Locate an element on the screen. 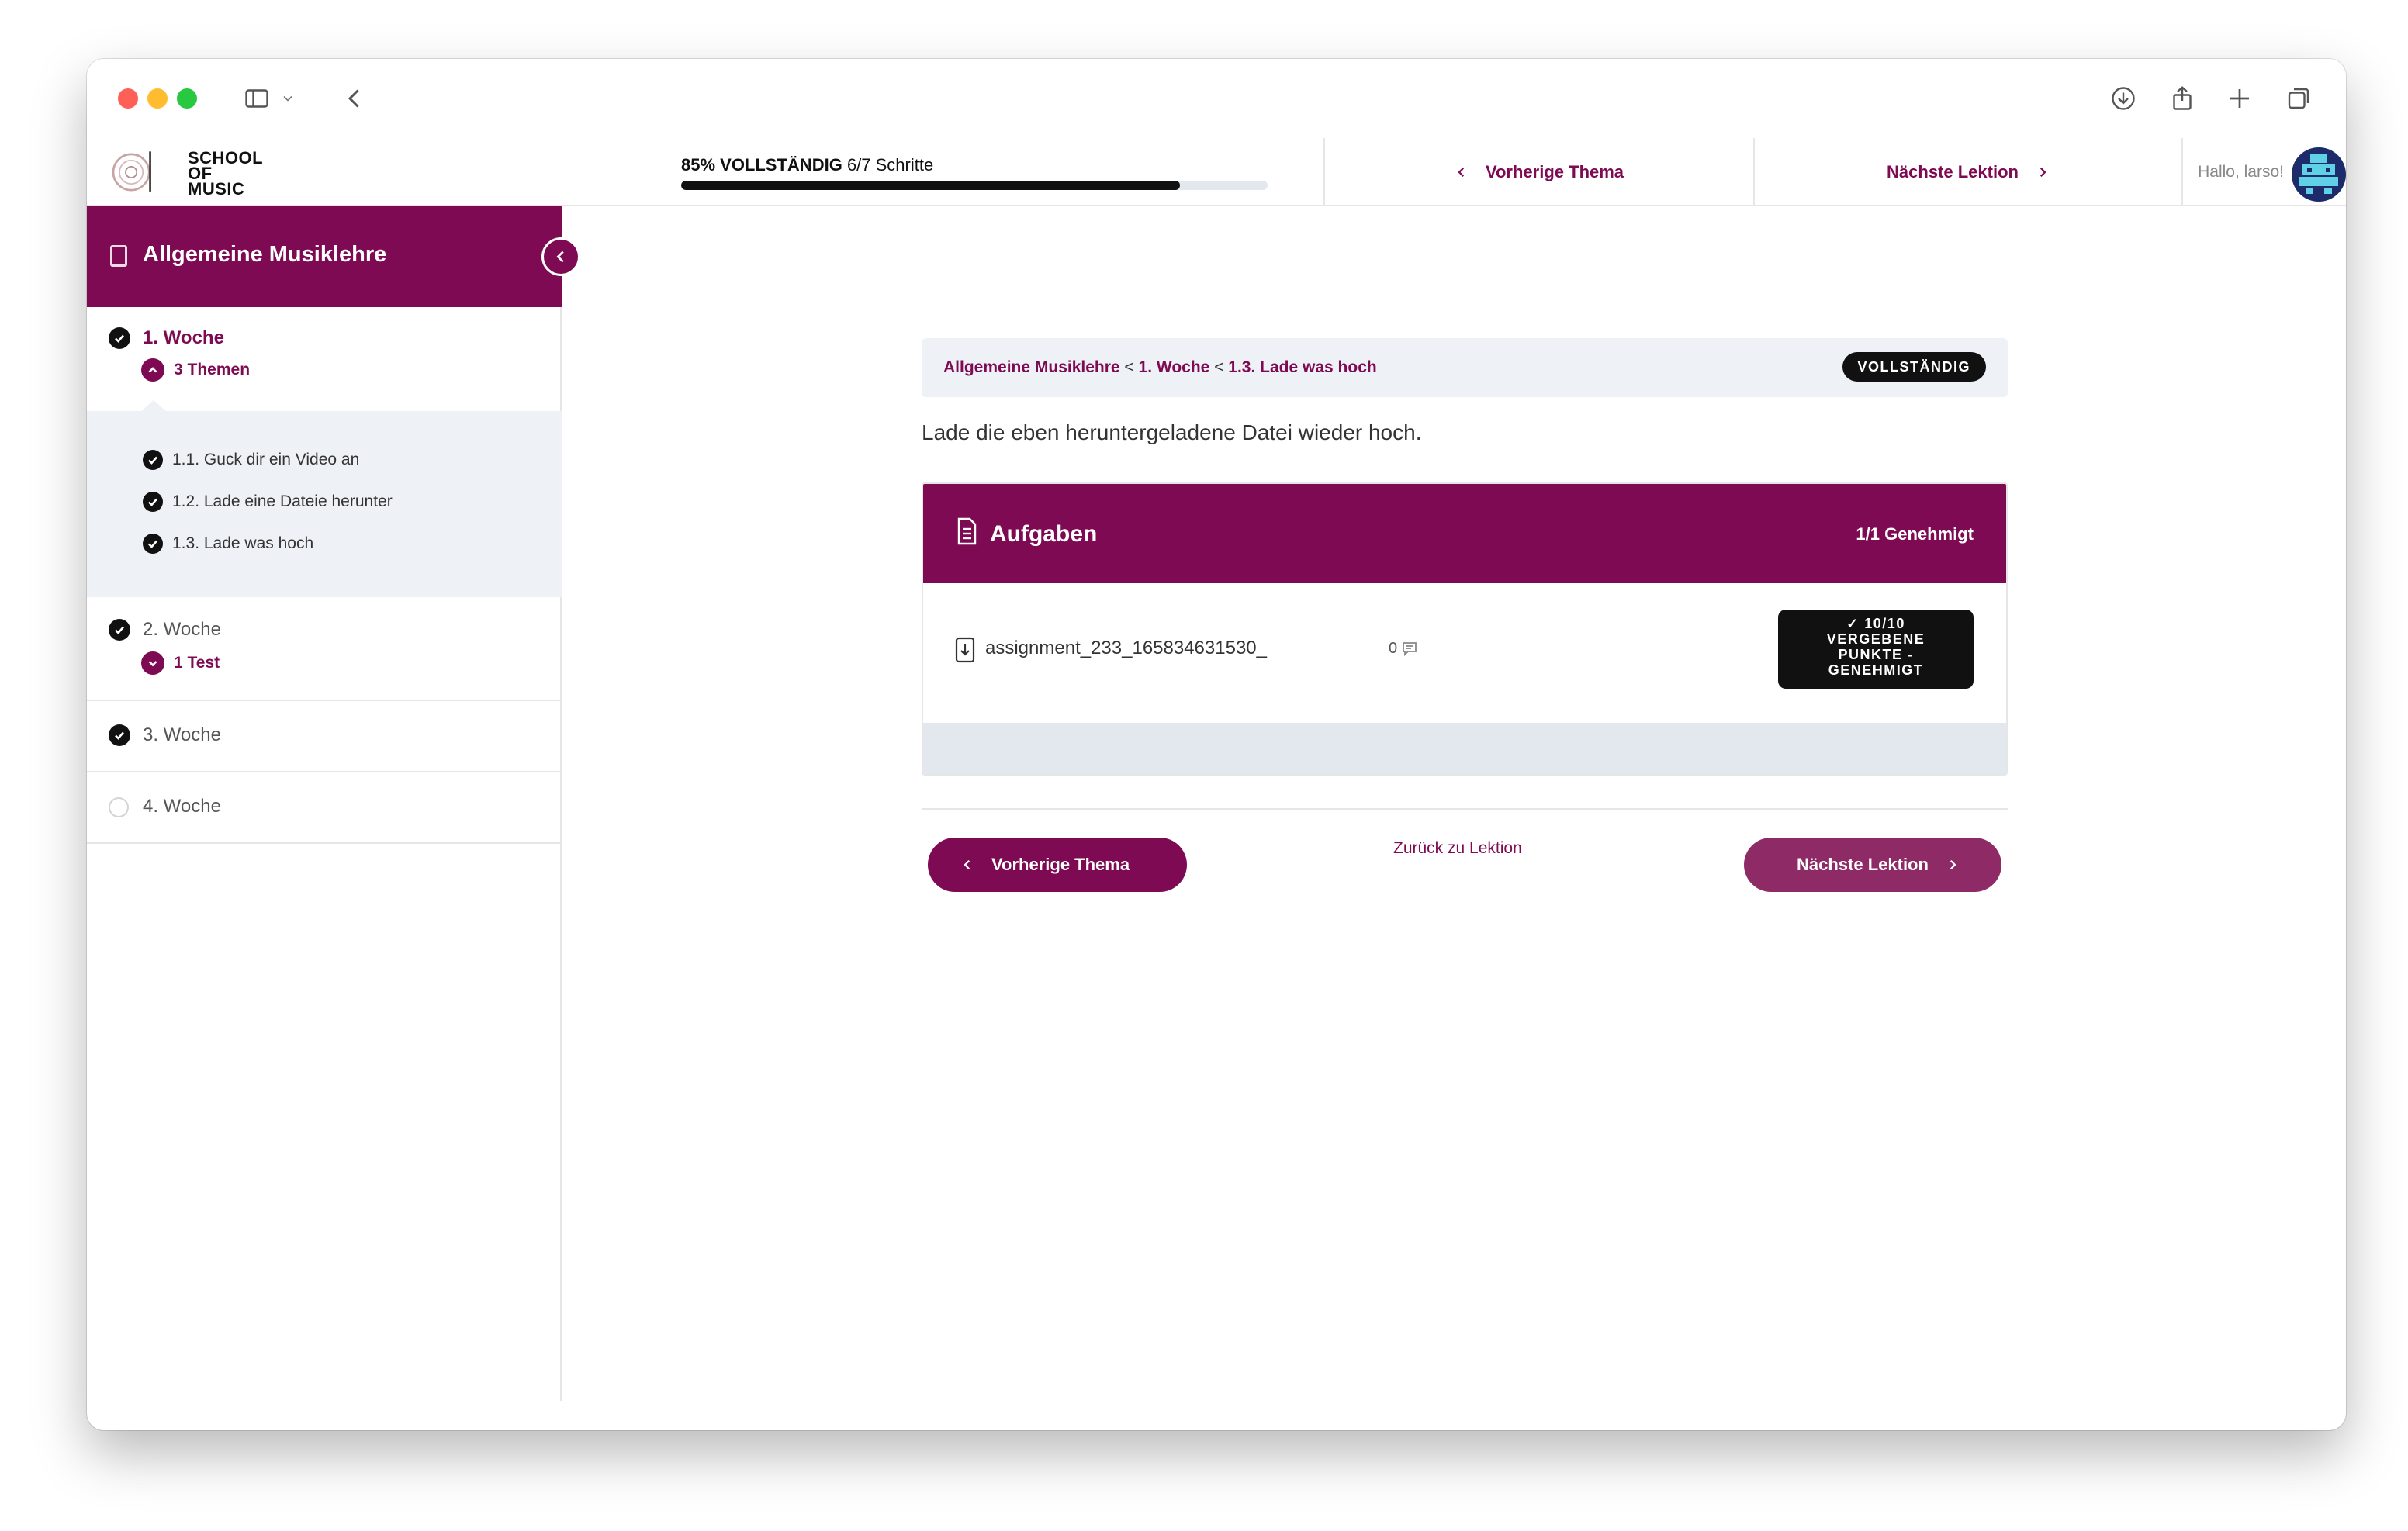 The width and height of the screenshot is (2408, 1531). book-icon is located at coordinates (118, 256).